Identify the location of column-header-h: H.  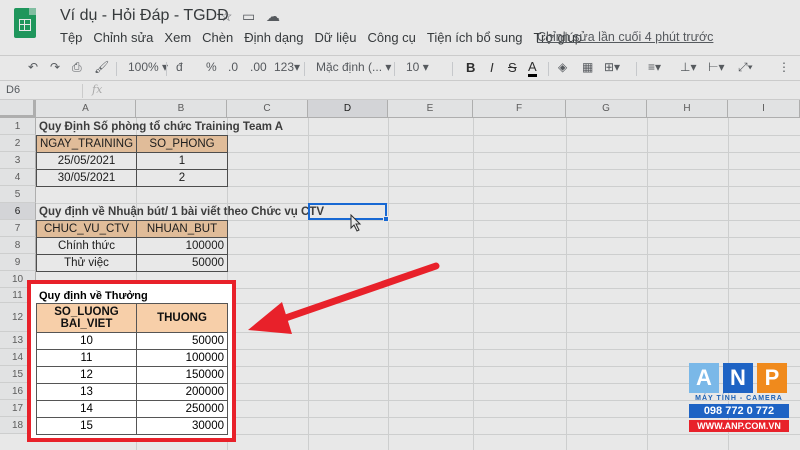
(687, 109).